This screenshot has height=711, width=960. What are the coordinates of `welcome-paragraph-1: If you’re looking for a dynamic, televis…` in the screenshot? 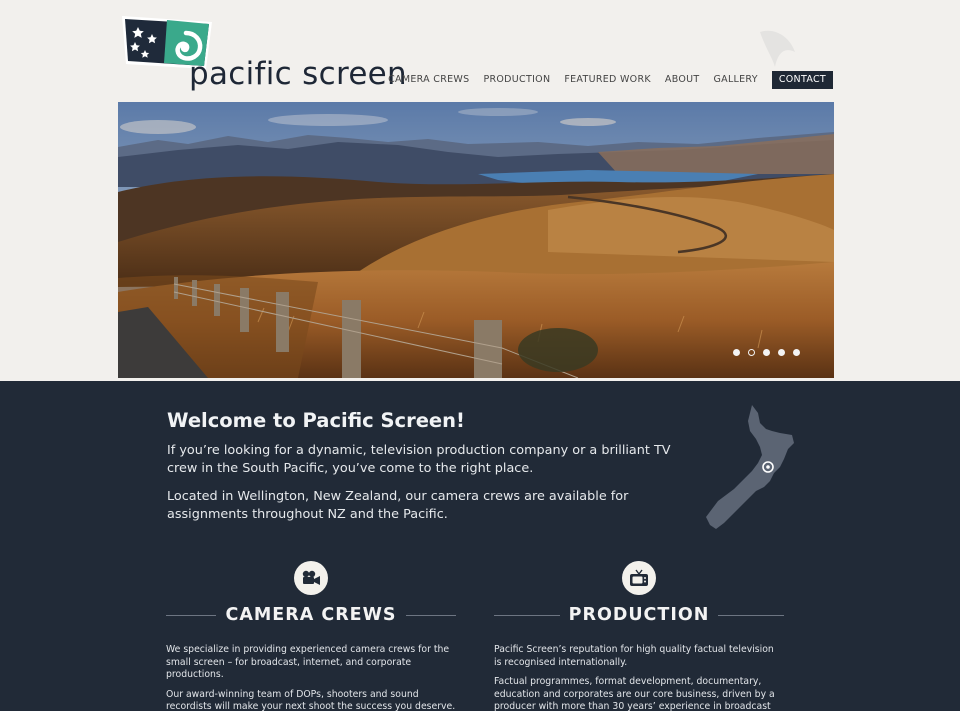 It's located at (419, 459).